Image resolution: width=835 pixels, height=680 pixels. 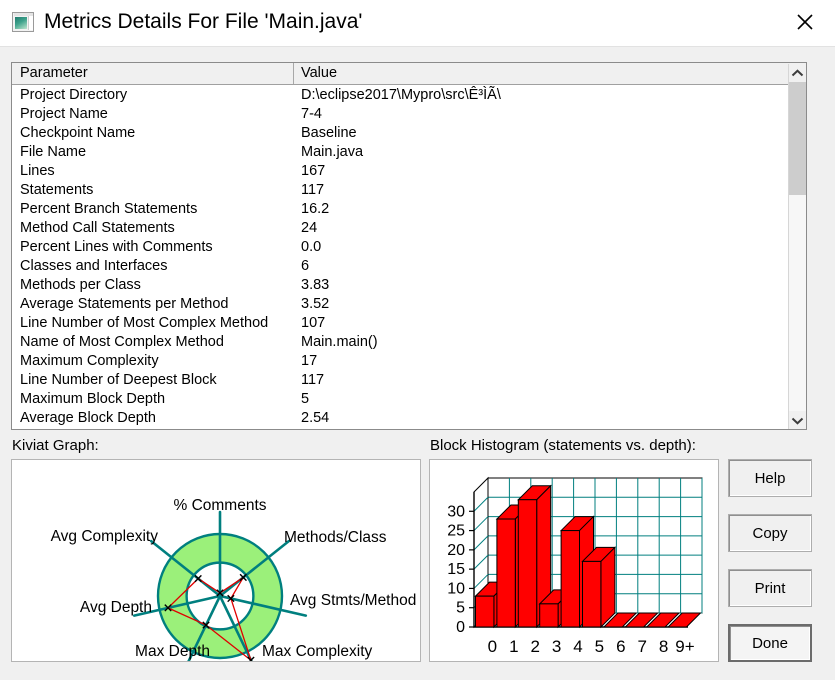 What do you see at coordinates (403, 209) in the screenshot?
I see `table-row: Percent Branch Statements 16.2` at bounding box center [403, 209].